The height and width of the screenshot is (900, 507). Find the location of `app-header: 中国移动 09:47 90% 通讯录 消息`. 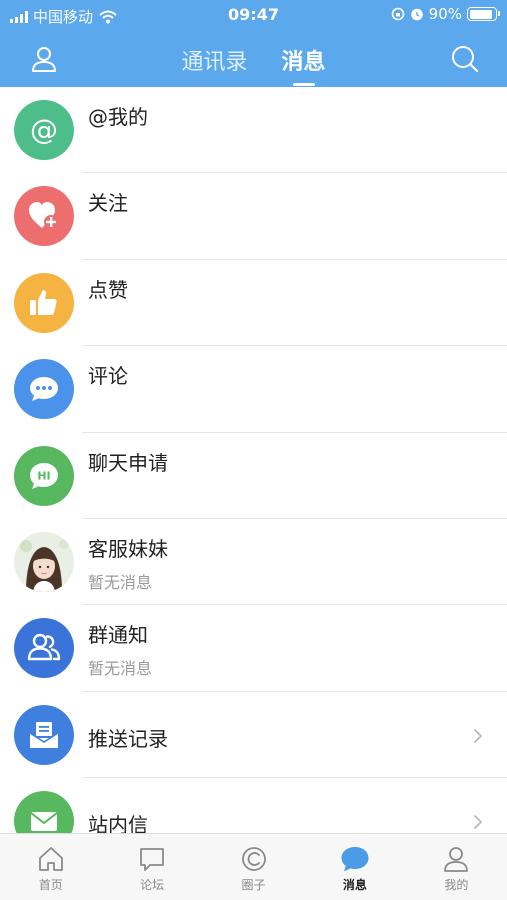

app-header: 中国移动 09:47 90% 通讯录 消息 is located at coordinates (253, 43).